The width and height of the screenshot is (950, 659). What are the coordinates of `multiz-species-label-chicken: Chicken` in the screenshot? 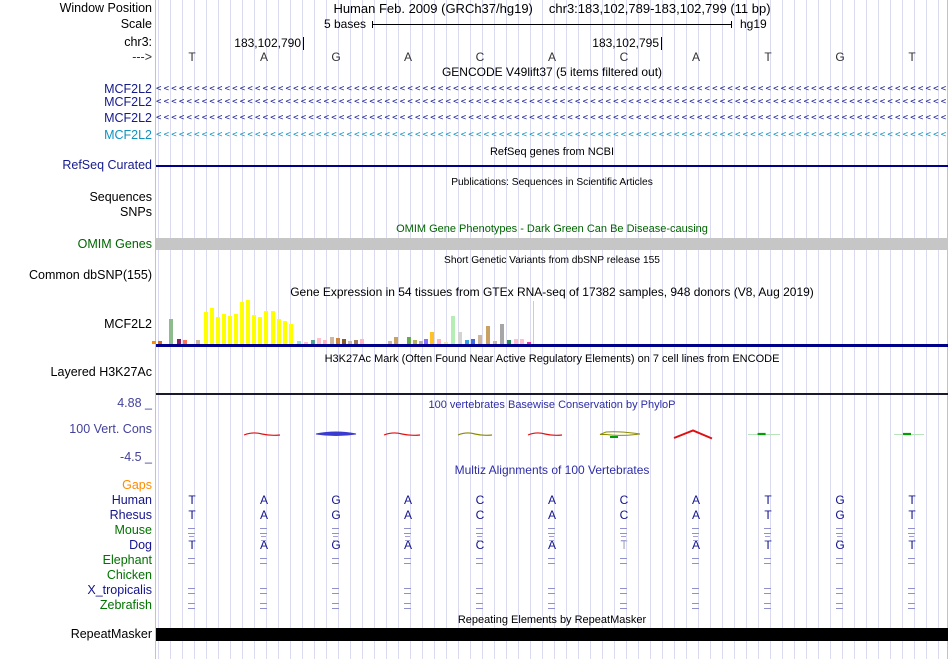 It's located at (76, 575).